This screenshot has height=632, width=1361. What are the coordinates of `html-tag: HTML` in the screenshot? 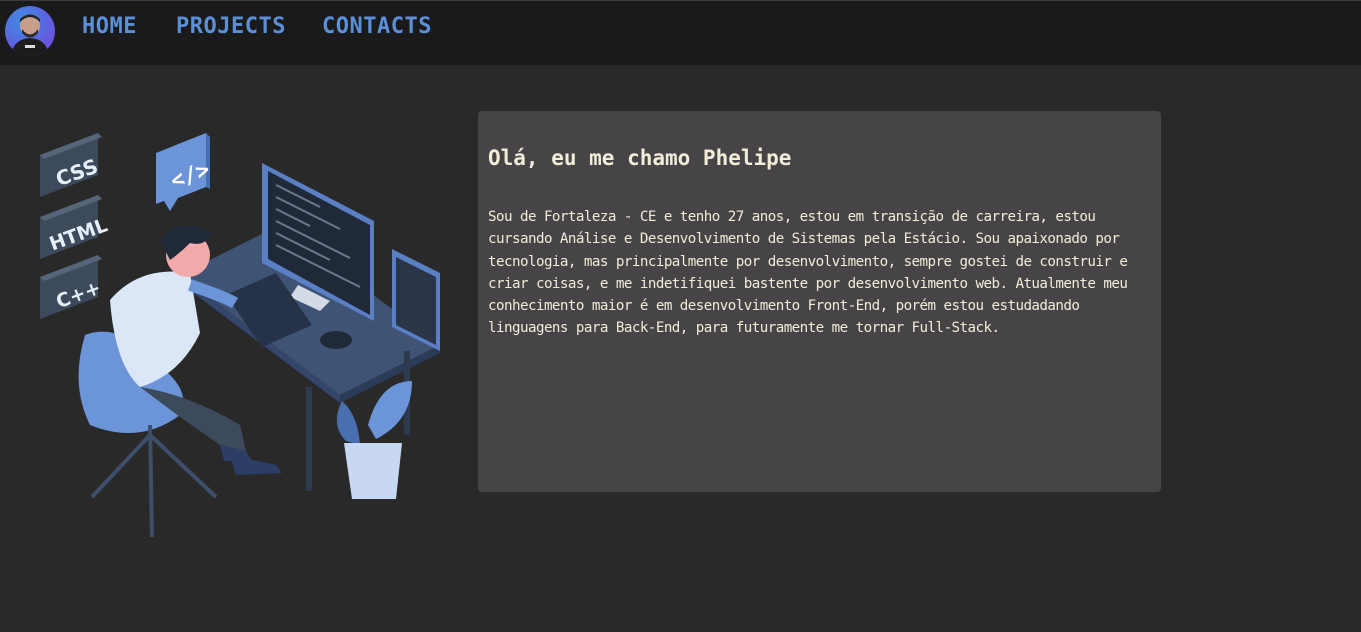 It's located at (75, 227).